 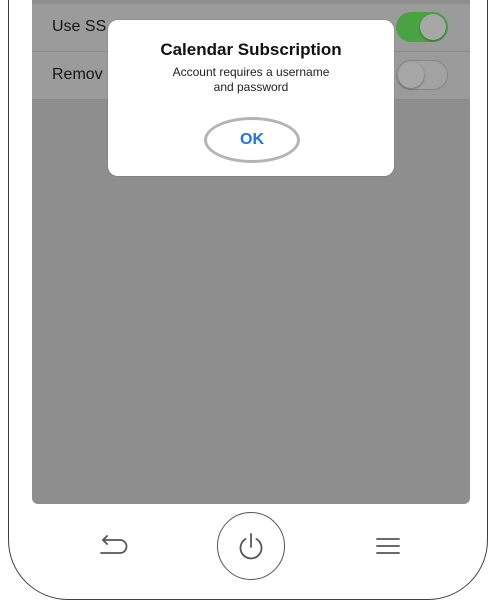 I want to click on dialog-message: Account requires a username and password, so click(x=251, y=80).